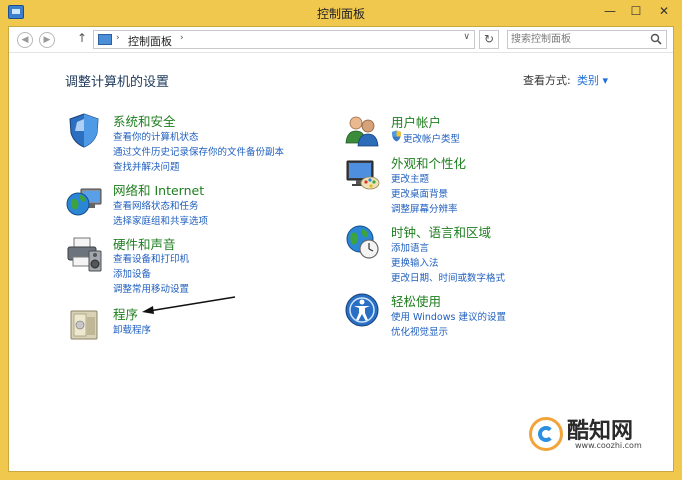  I want to click on maximize-button: ☐, so click(636, 11).